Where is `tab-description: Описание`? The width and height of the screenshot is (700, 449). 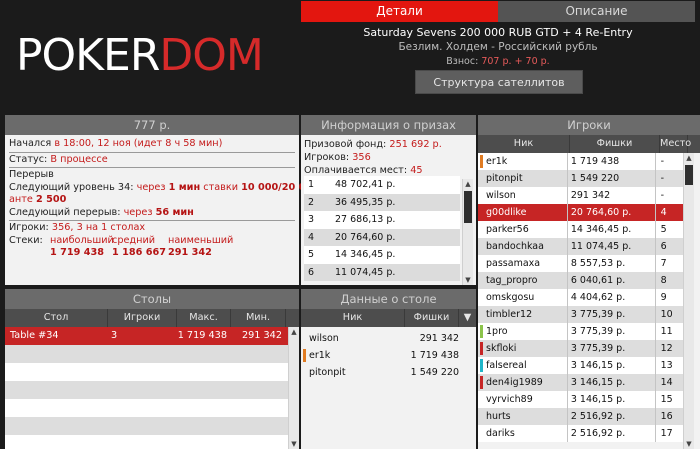
tab-description: Описание is located at coordinates (596, 11).